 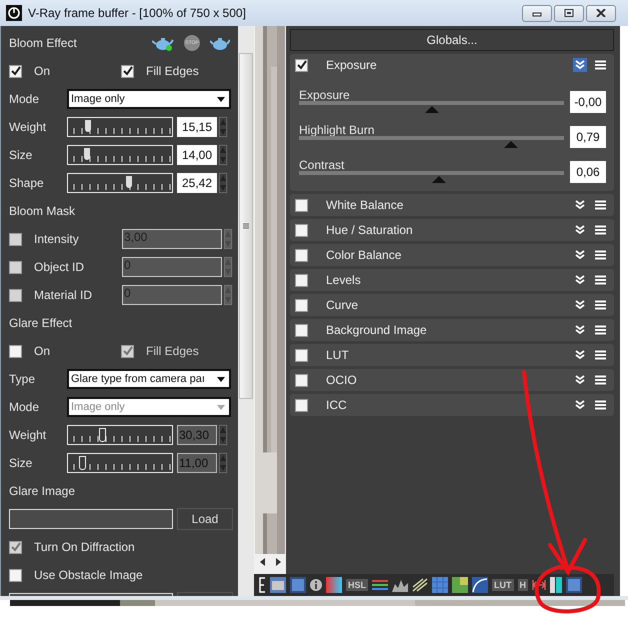 What do you see at coordinates (364, 255) in the screenshot?
I see `layer-title: Color Balance` at bounding box center [364, 255].